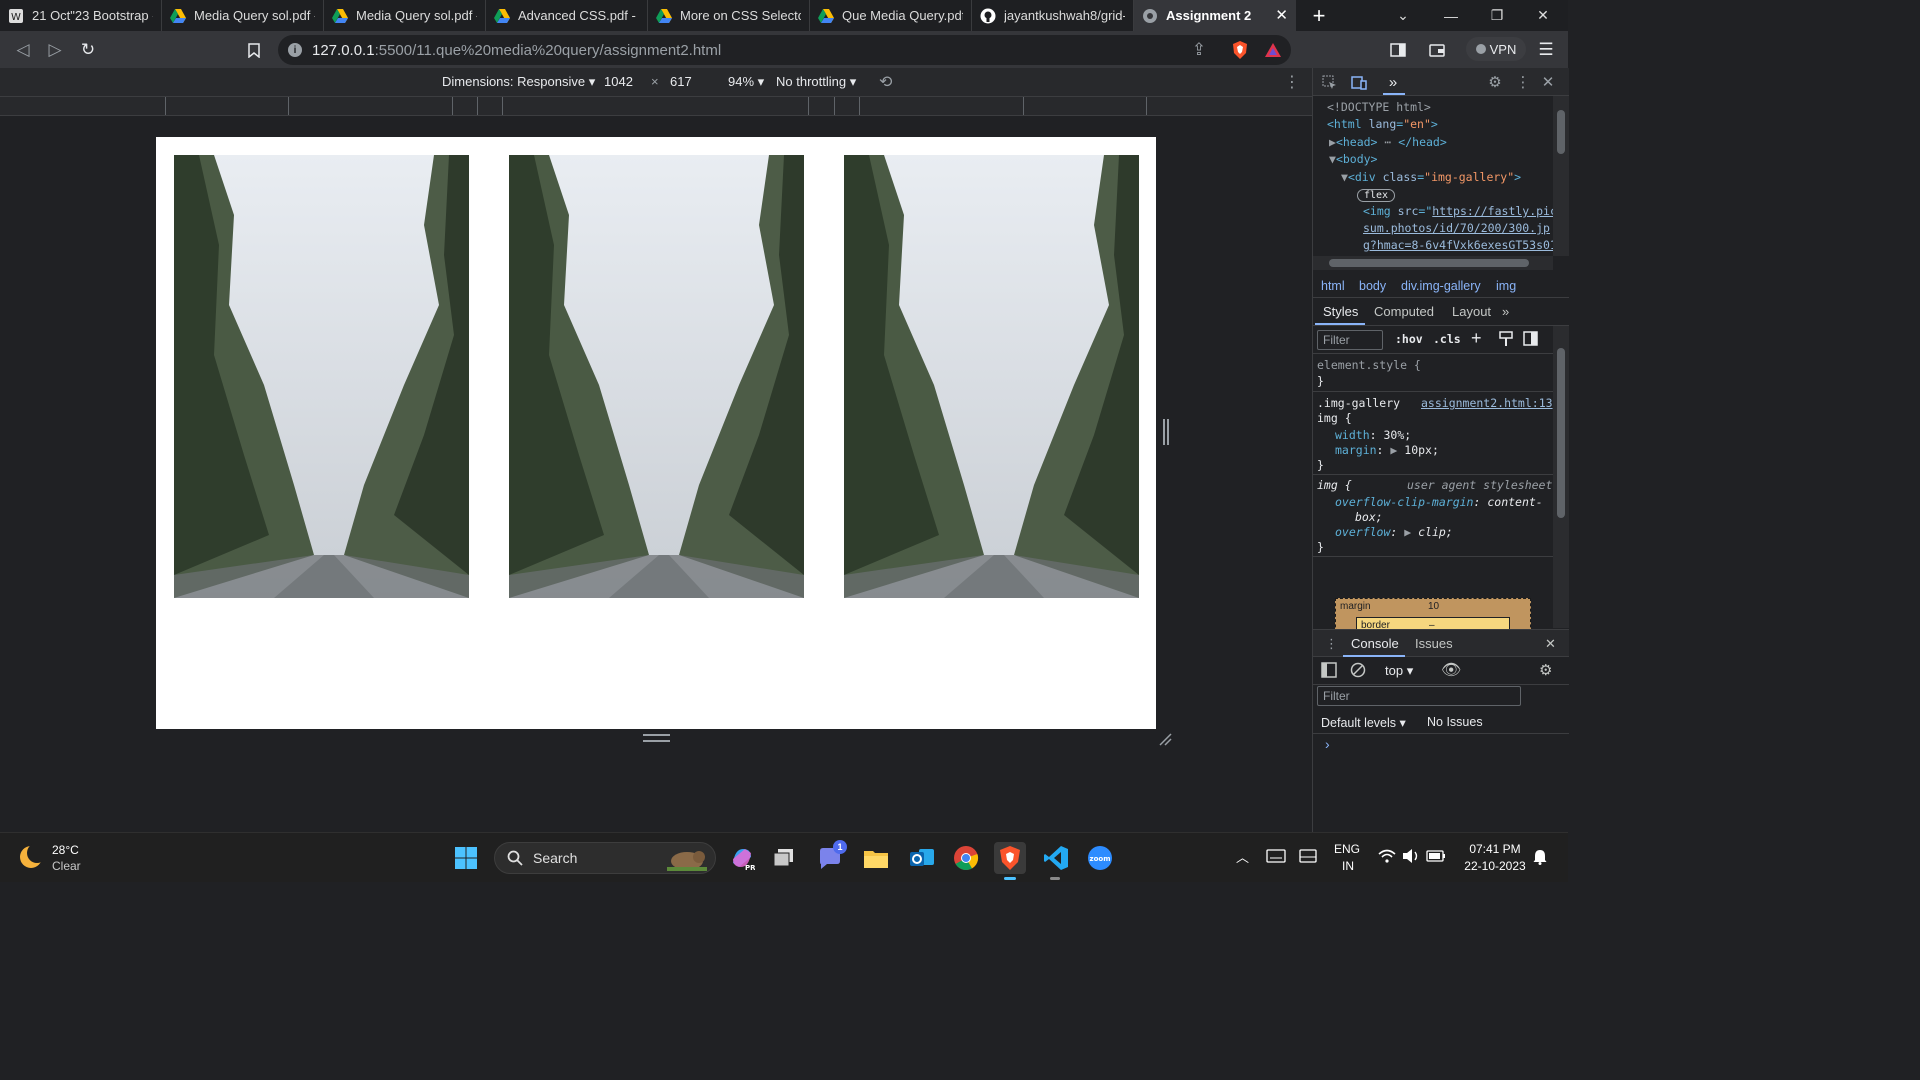 The height and width of the screenshot is (1080, 1920). I want to click on viewport-resize-handle-bottom, so click(656, 738).